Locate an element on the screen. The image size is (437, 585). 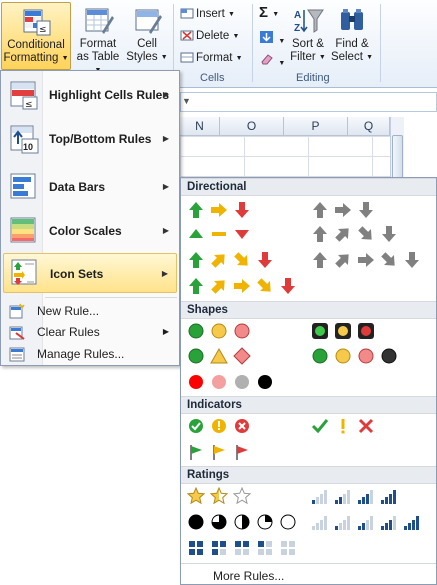
icon-set-red-to-black is located at coordinates (230, 382).